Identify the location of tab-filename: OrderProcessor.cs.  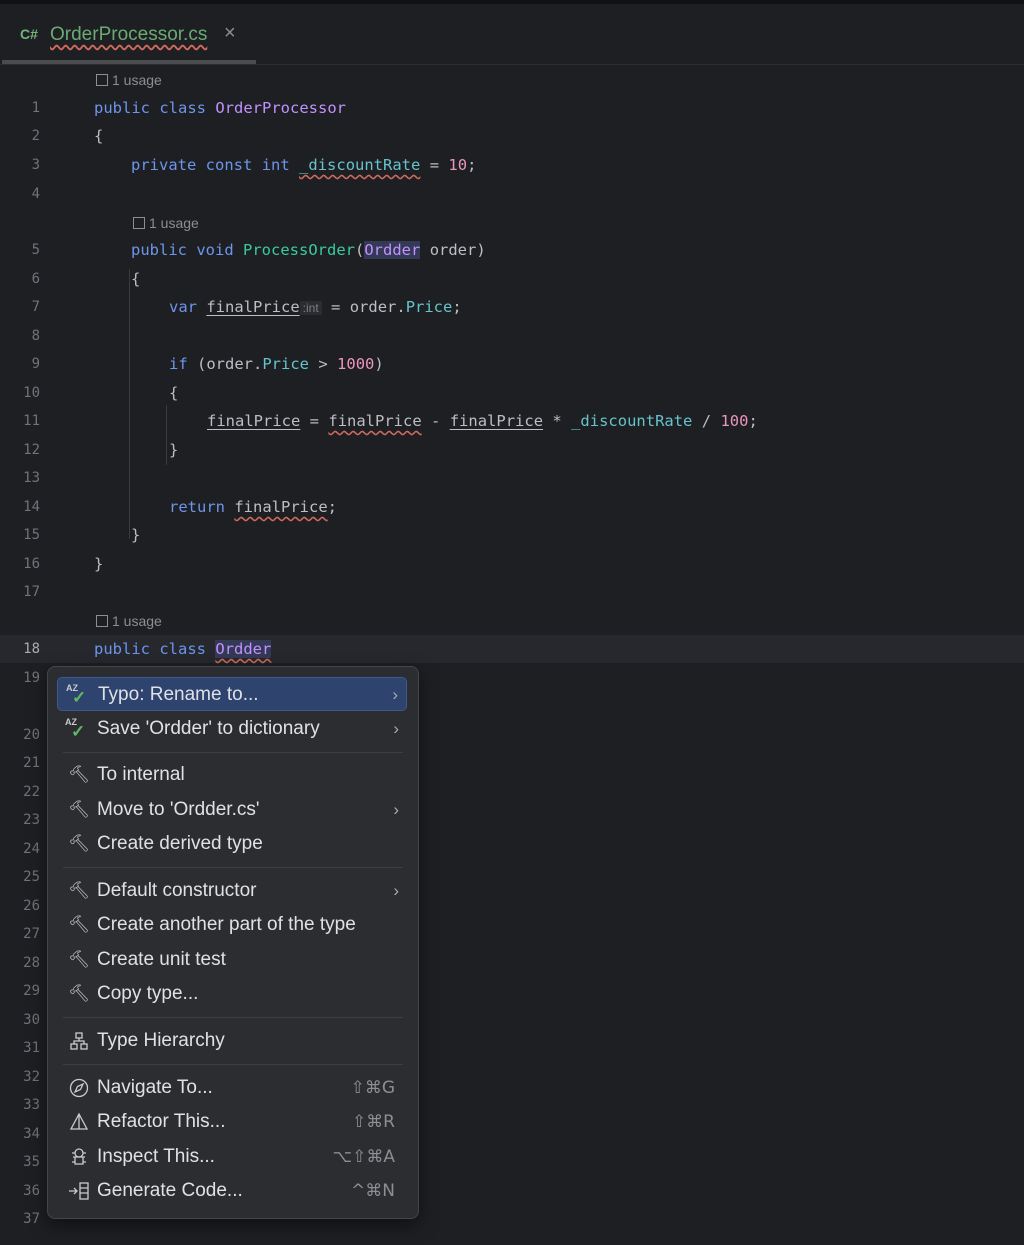
(128, 35).